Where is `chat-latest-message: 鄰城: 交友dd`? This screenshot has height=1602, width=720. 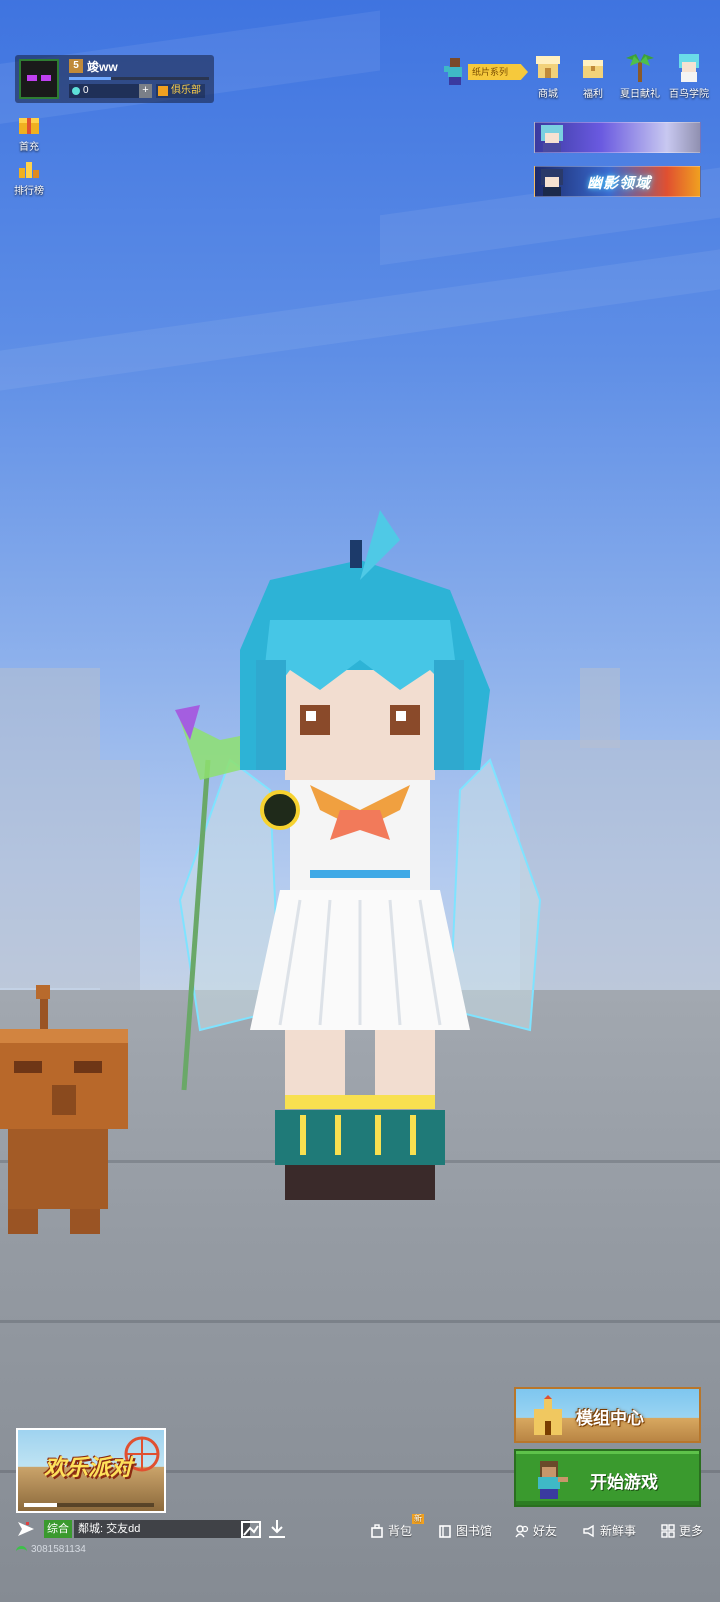
chat-latest-message: 鄰城: 交友dd is located at coordinates (162, 1529).